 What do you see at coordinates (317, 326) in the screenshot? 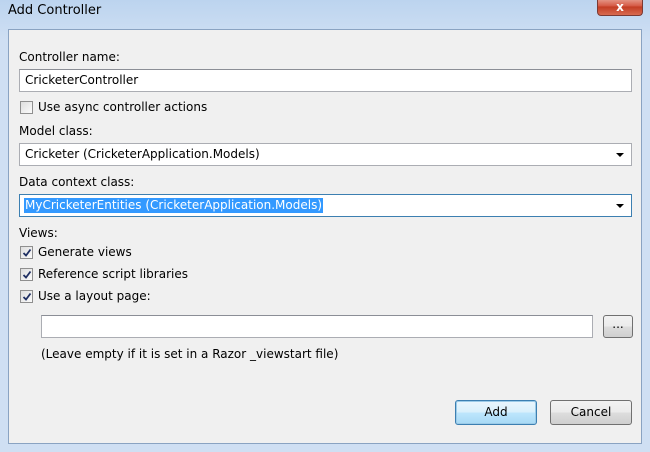
I see `layout-page-input` at bounding box center [317, 326].